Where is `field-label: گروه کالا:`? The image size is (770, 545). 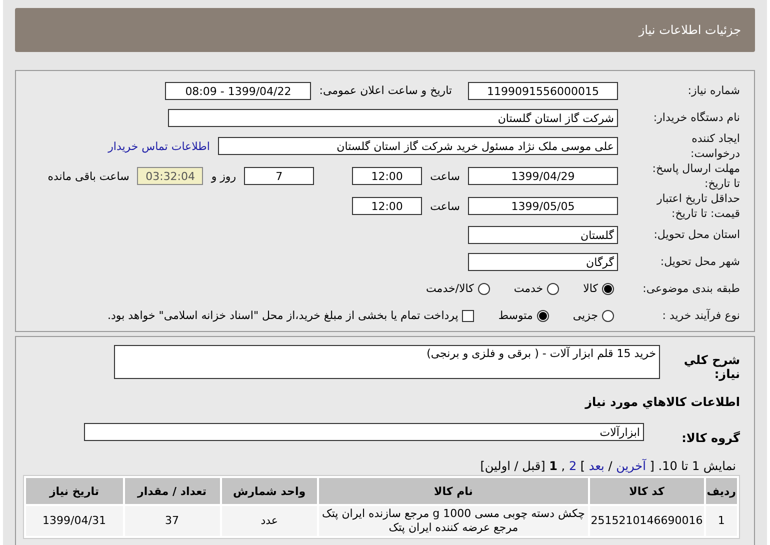
field-label: گروه کالا: is located at coordinates (710, 437).